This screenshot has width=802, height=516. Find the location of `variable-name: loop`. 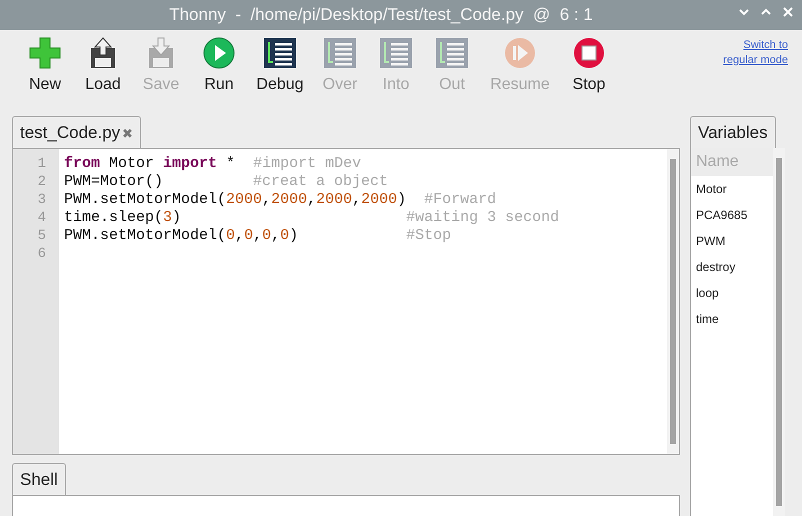

variable-name: loop is located at coordinates (732, 293).